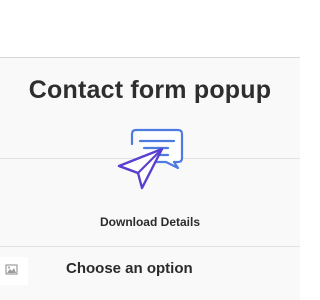 This screenshot has width=320, height=300. Describe the element at coordinates (150, 90) in the screenshot. I see `popup-title: Contact form popup` at that location.